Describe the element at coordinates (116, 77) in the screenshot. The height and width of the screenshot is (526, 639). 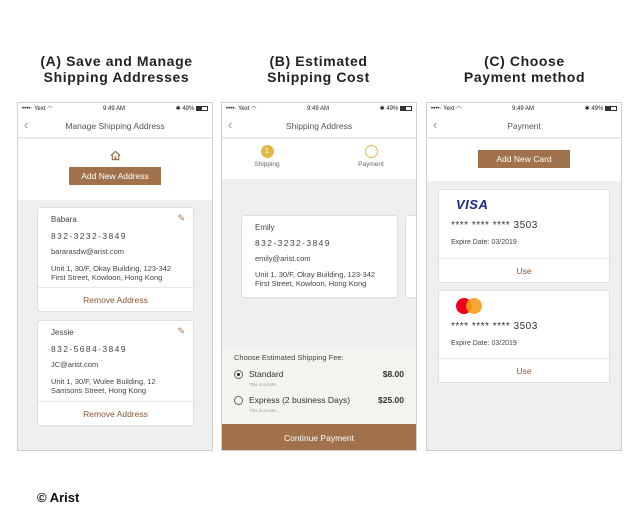
I see `section-title-a-line2: Shipping Addresses` at that location.